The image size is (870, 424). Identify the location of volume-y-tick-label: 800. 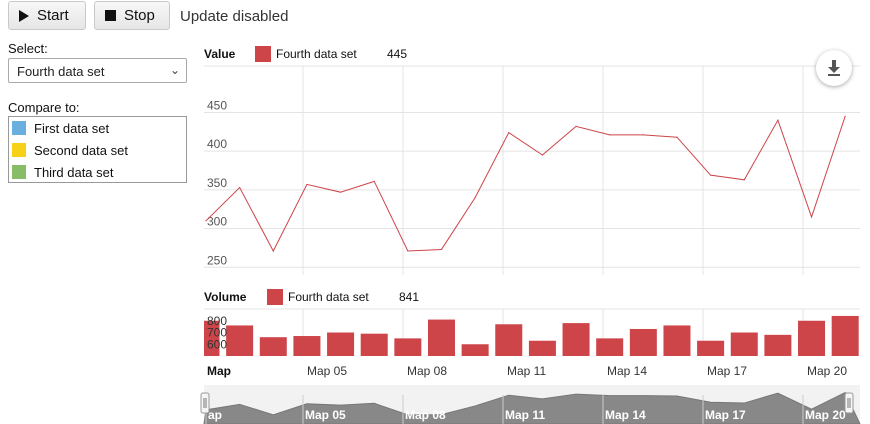
(217, 321).